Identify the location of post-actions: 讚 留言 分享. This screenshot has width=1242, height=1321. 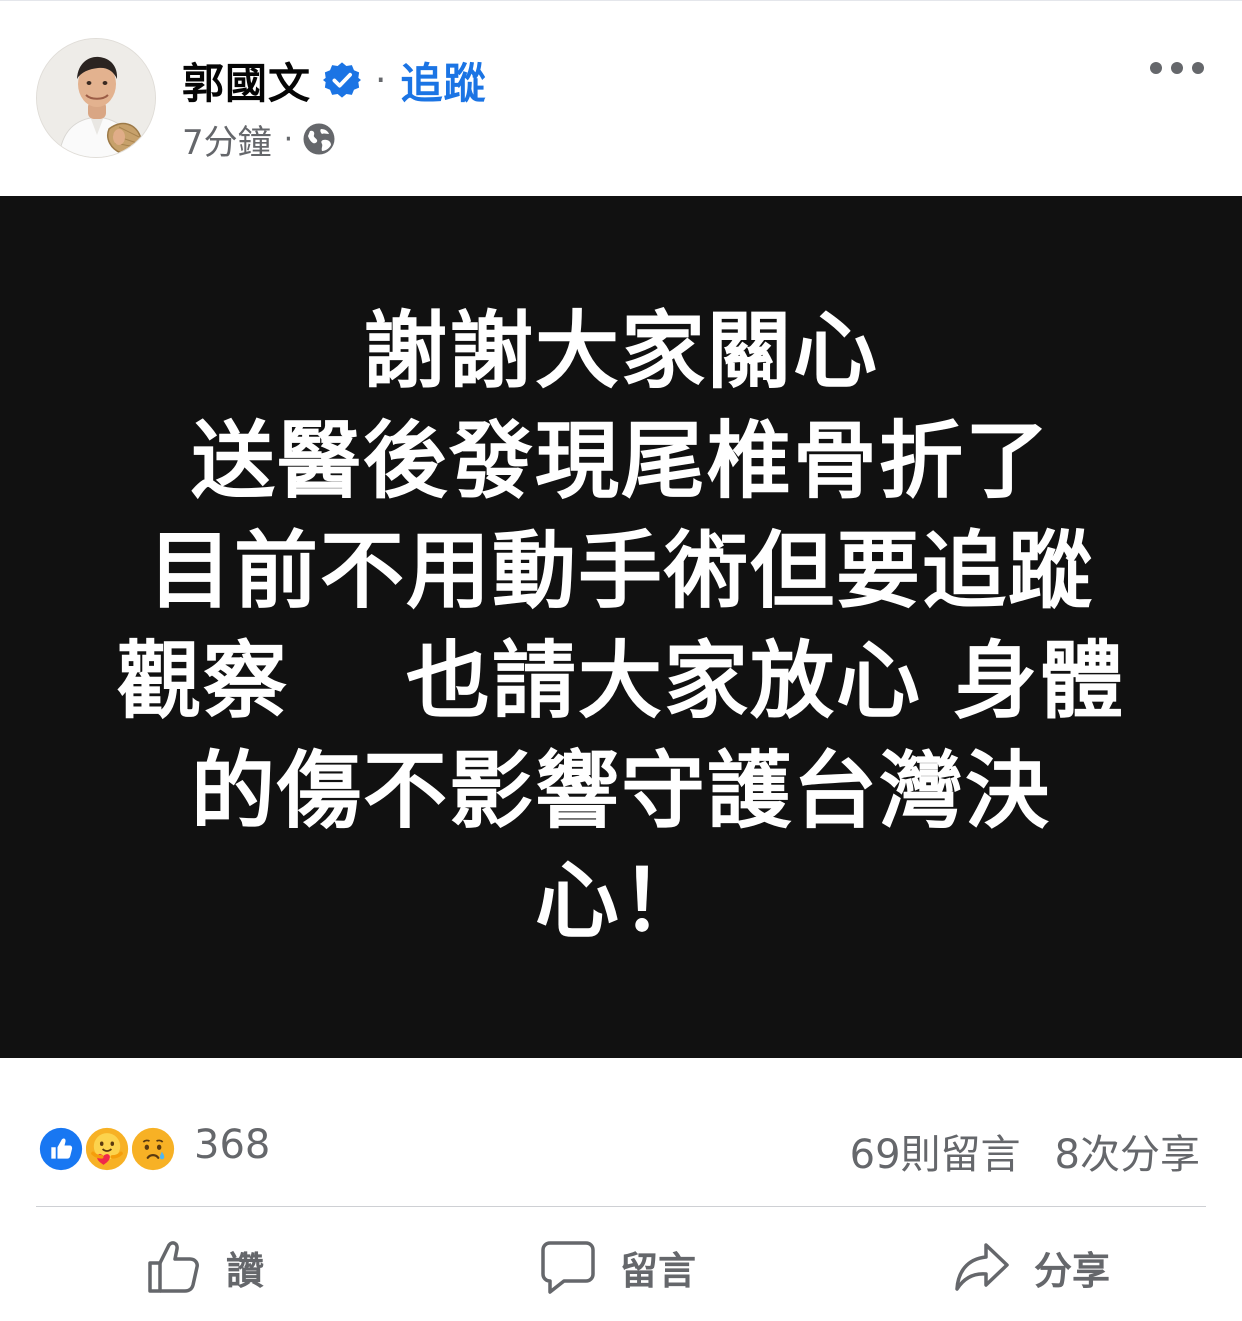
(621, 1264).